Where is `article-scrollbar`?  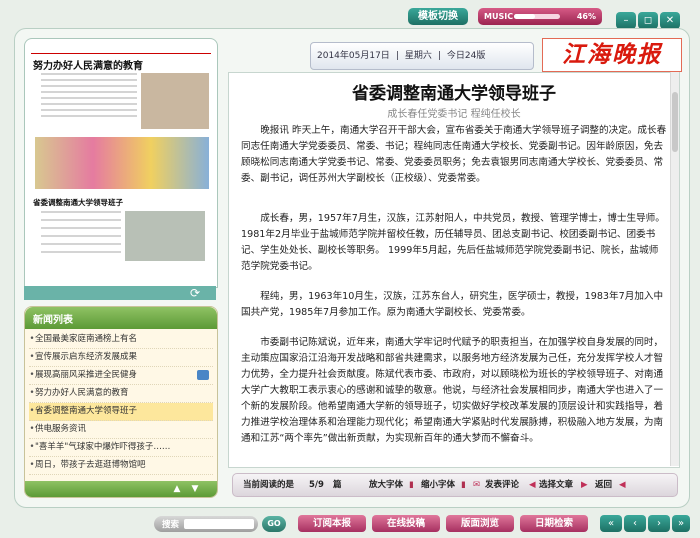 article-scrollbar is located at coordinates (674, 269).